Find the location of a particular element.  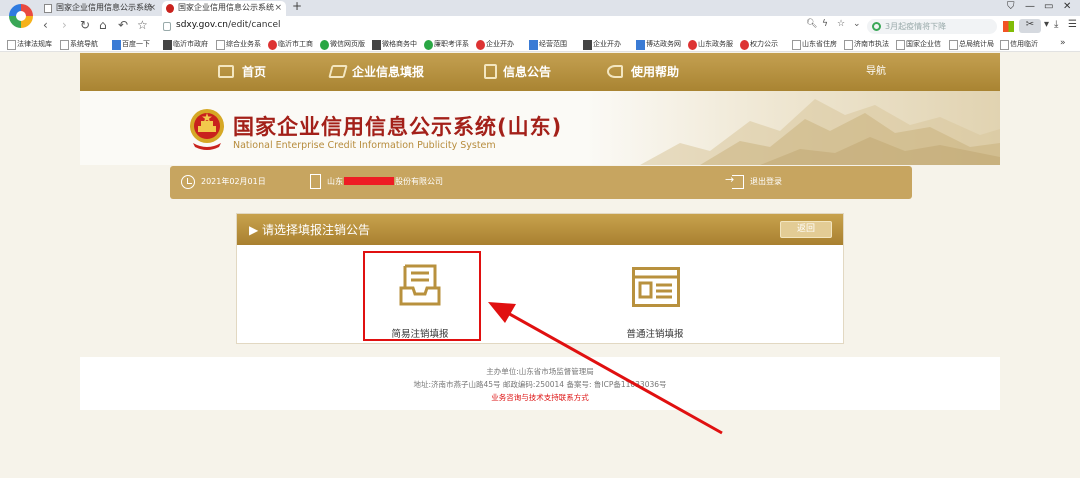

edit-icon is located at coordinates (338, 71).